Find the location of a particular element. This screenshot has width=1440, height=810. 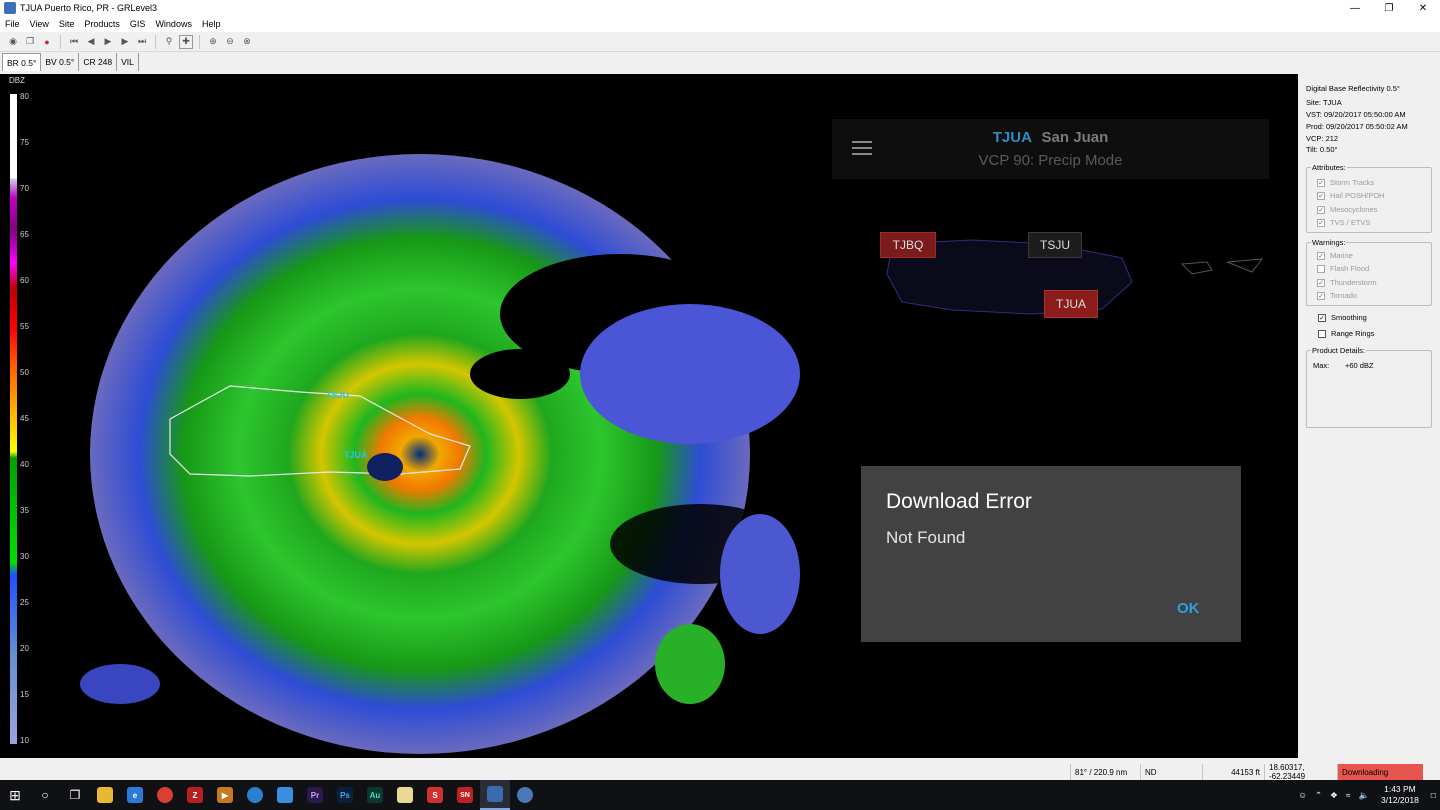

taskbar-clock: 1:43 PM 3/12/2018 is located at coordinates (1400, 795).